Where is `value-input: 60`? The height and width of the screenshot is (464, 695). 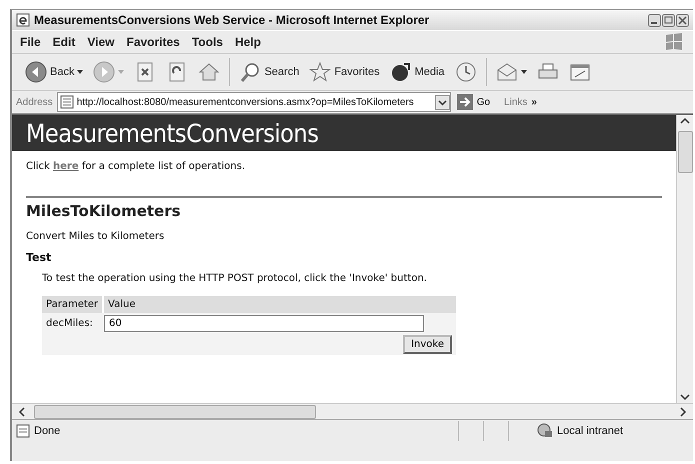 value-input: 60 is located at coordinates (264, 323).